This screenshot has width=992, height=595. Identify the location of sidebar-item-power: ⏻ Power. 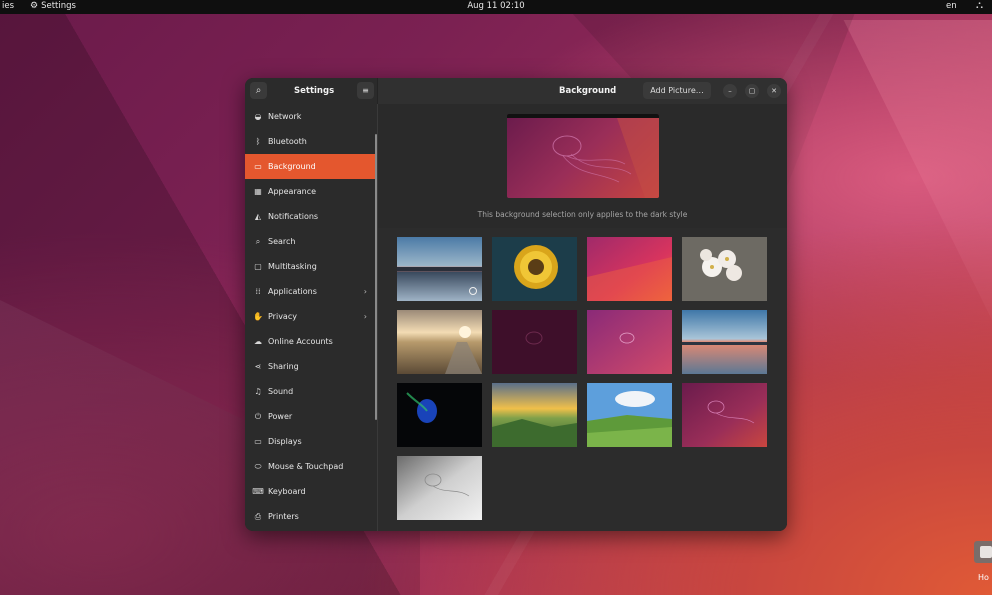
(311, 416).